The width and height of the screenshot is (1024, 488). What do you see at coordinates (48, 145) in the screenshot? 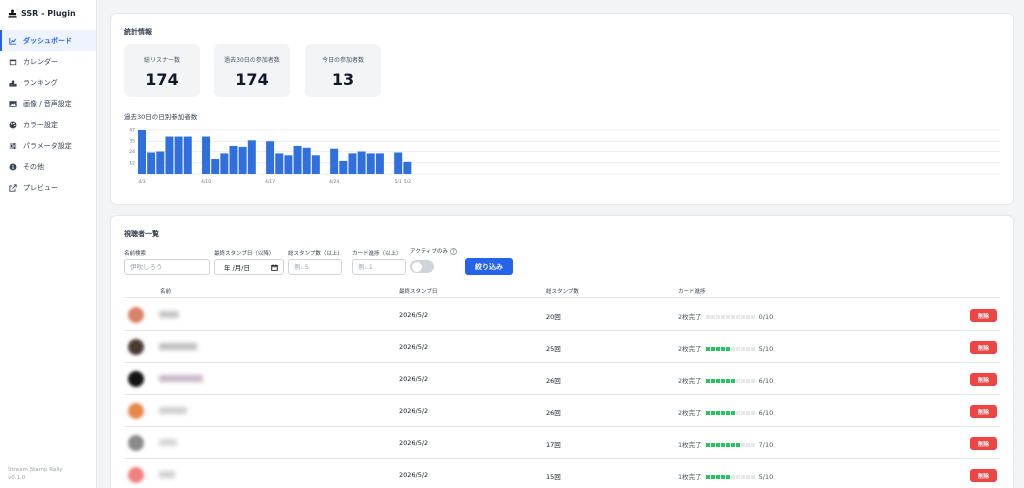
I see `sidebar-item-5: パラメータ設定` at bounding box center [48, 145].